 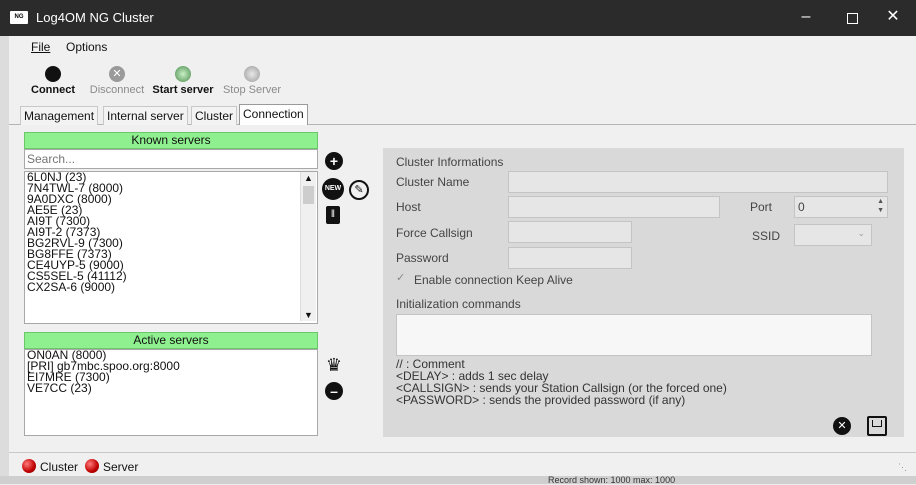 I want to click on minimize-button: –, so click(x=806, y=18).